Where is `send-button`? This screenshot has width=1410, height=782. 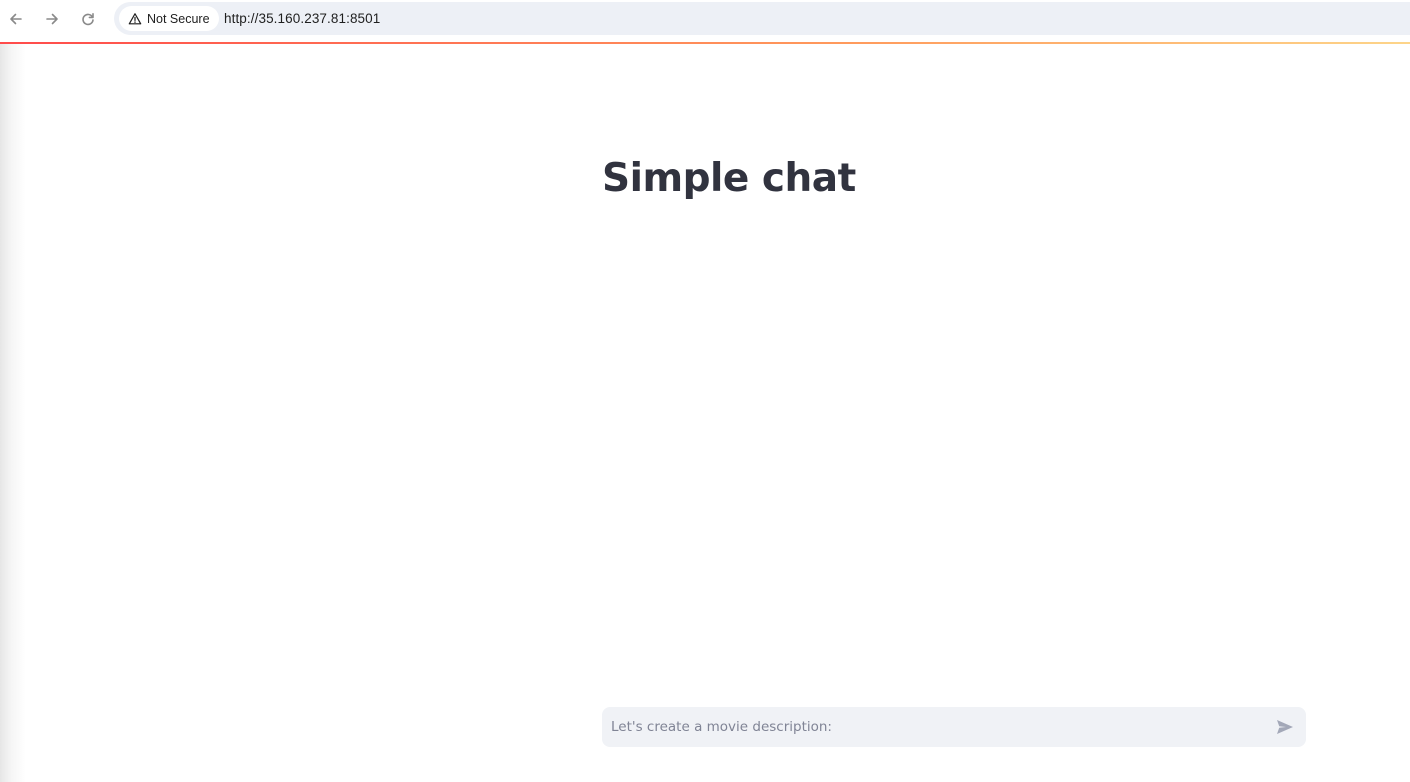 send-button is located at coordinates (1285, 727).